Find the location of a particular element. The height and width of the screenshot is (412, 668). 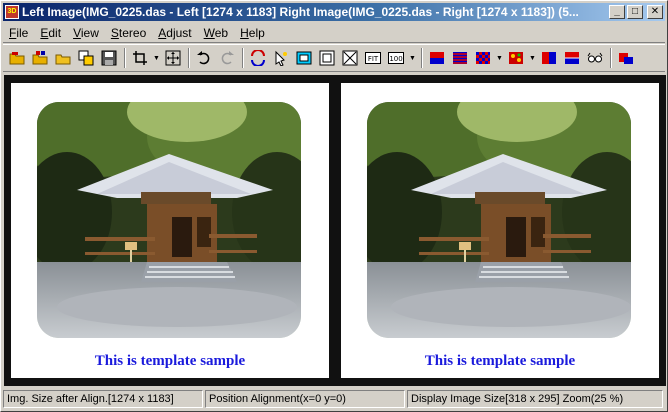

save-icon is located at coordinates (109, 58).